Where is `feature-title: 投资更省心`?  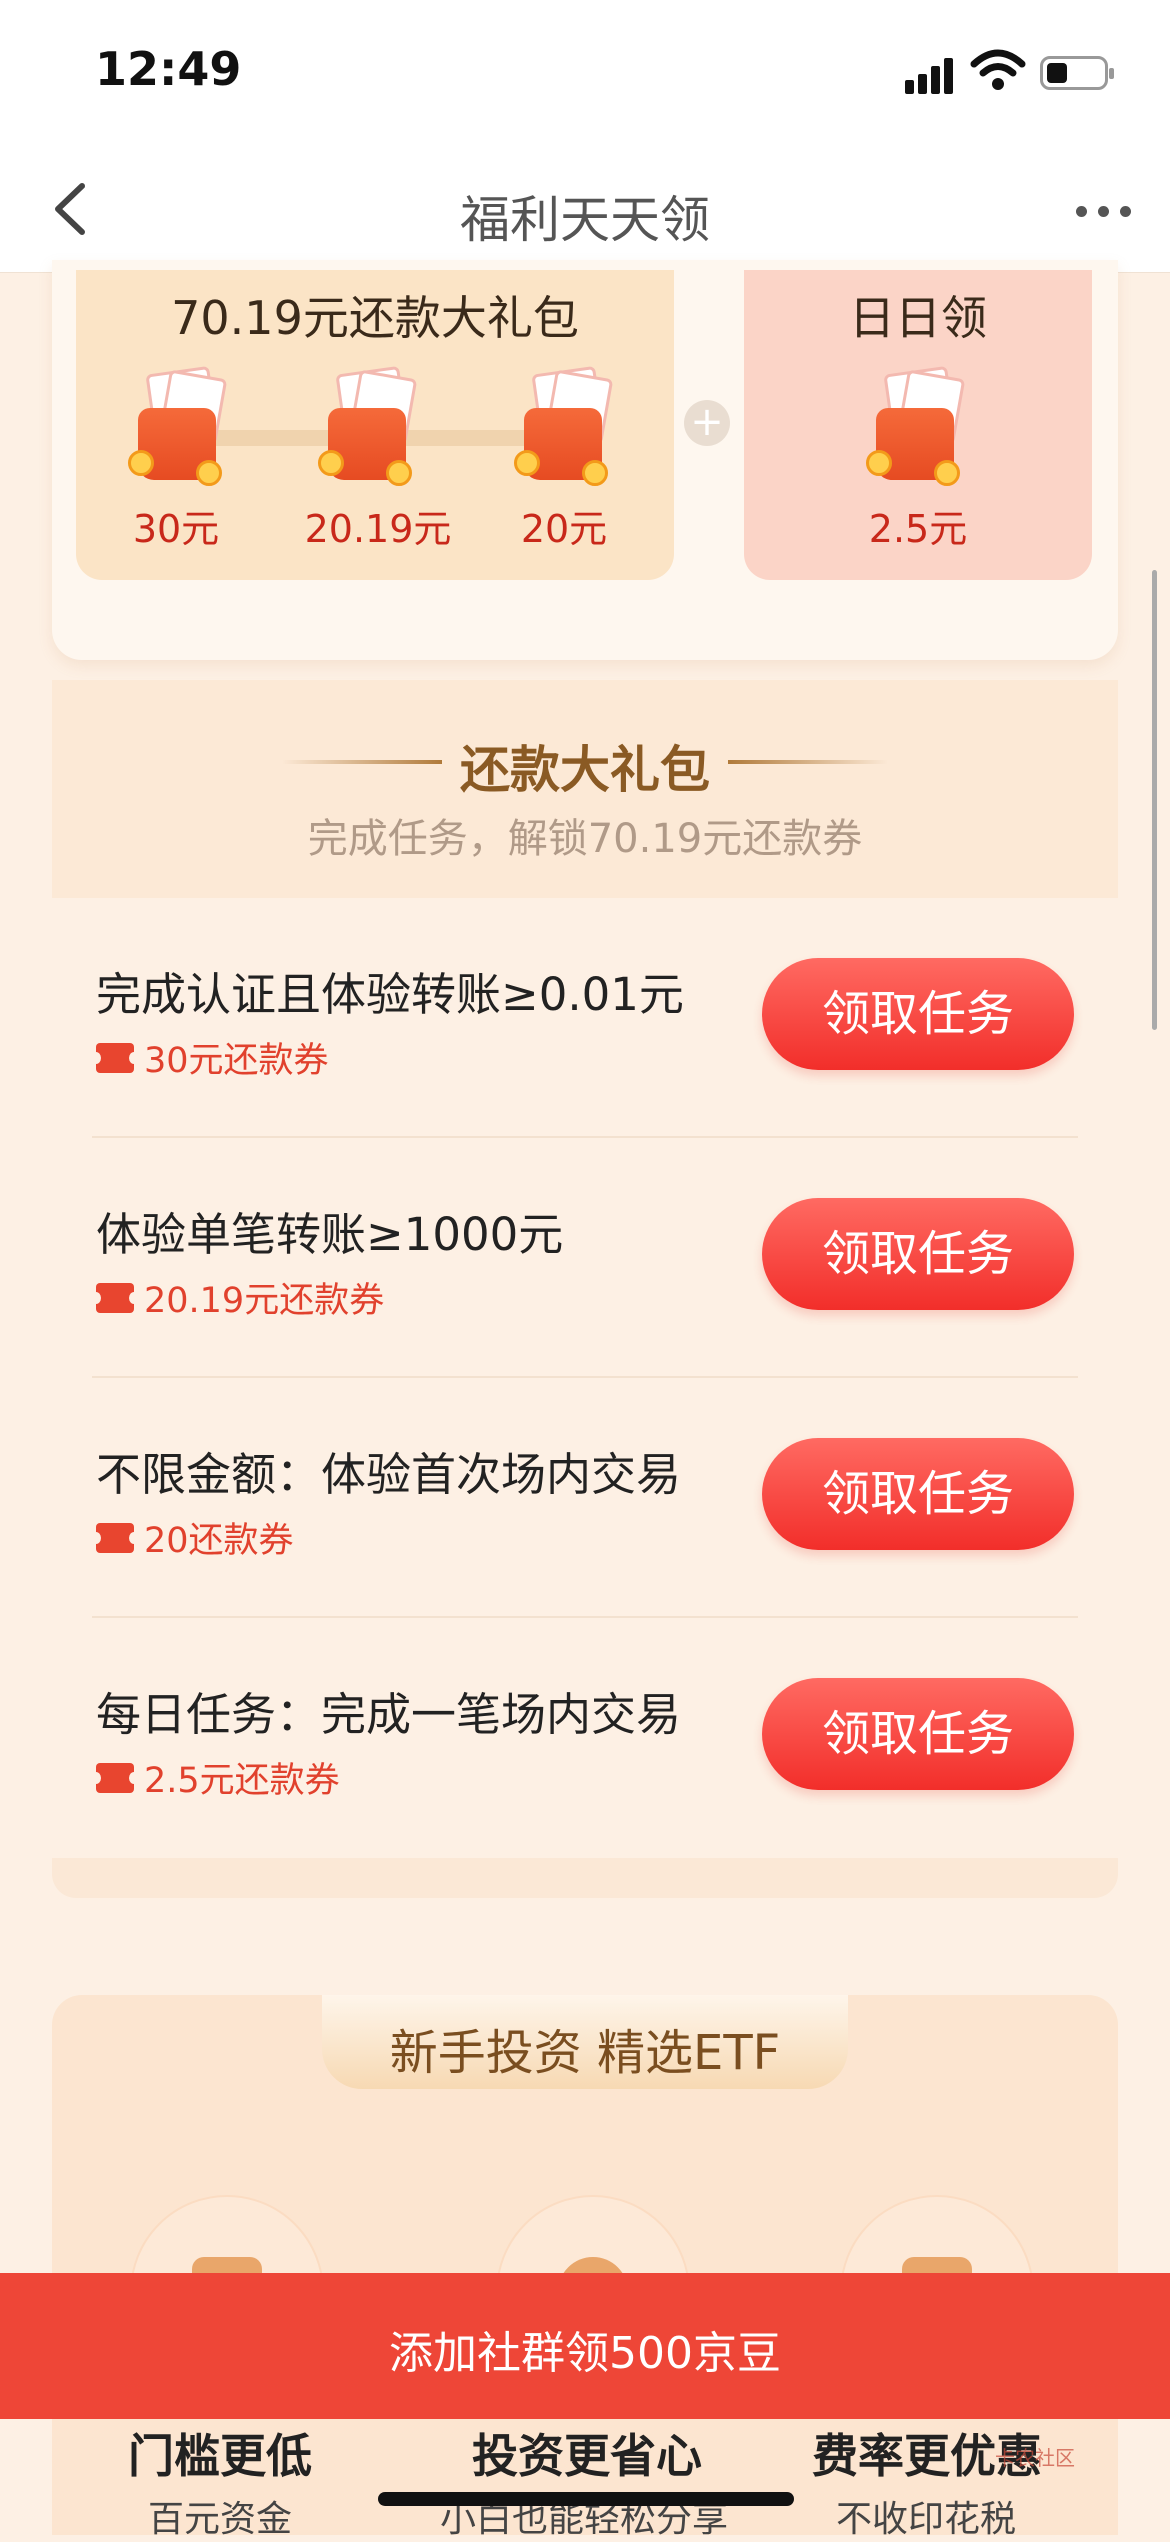
feature-title: 投资更省心 is located at coordinates (587, 2456).